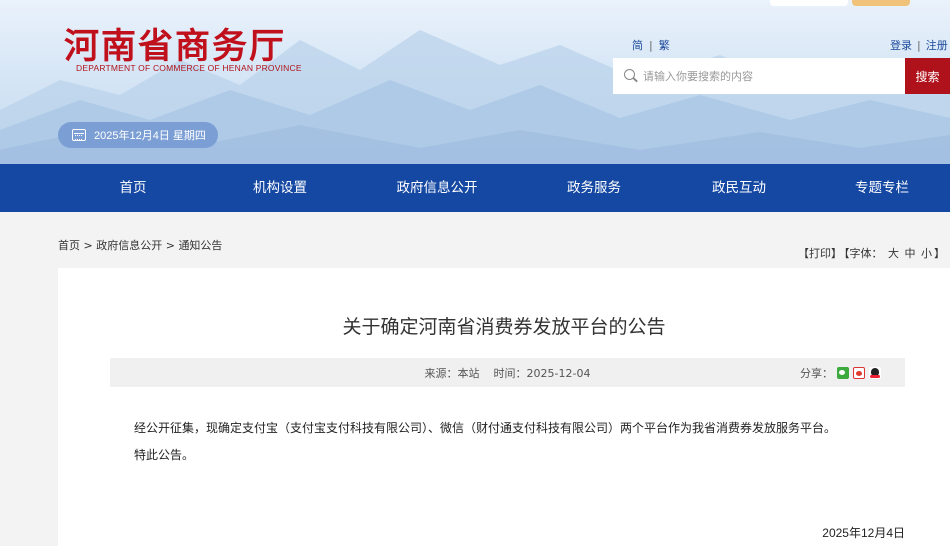  What do you see at coordinates (919, 45) in the screenshot?
I see `account-links: 登录 | 注册` at bounding box center [919, 45].